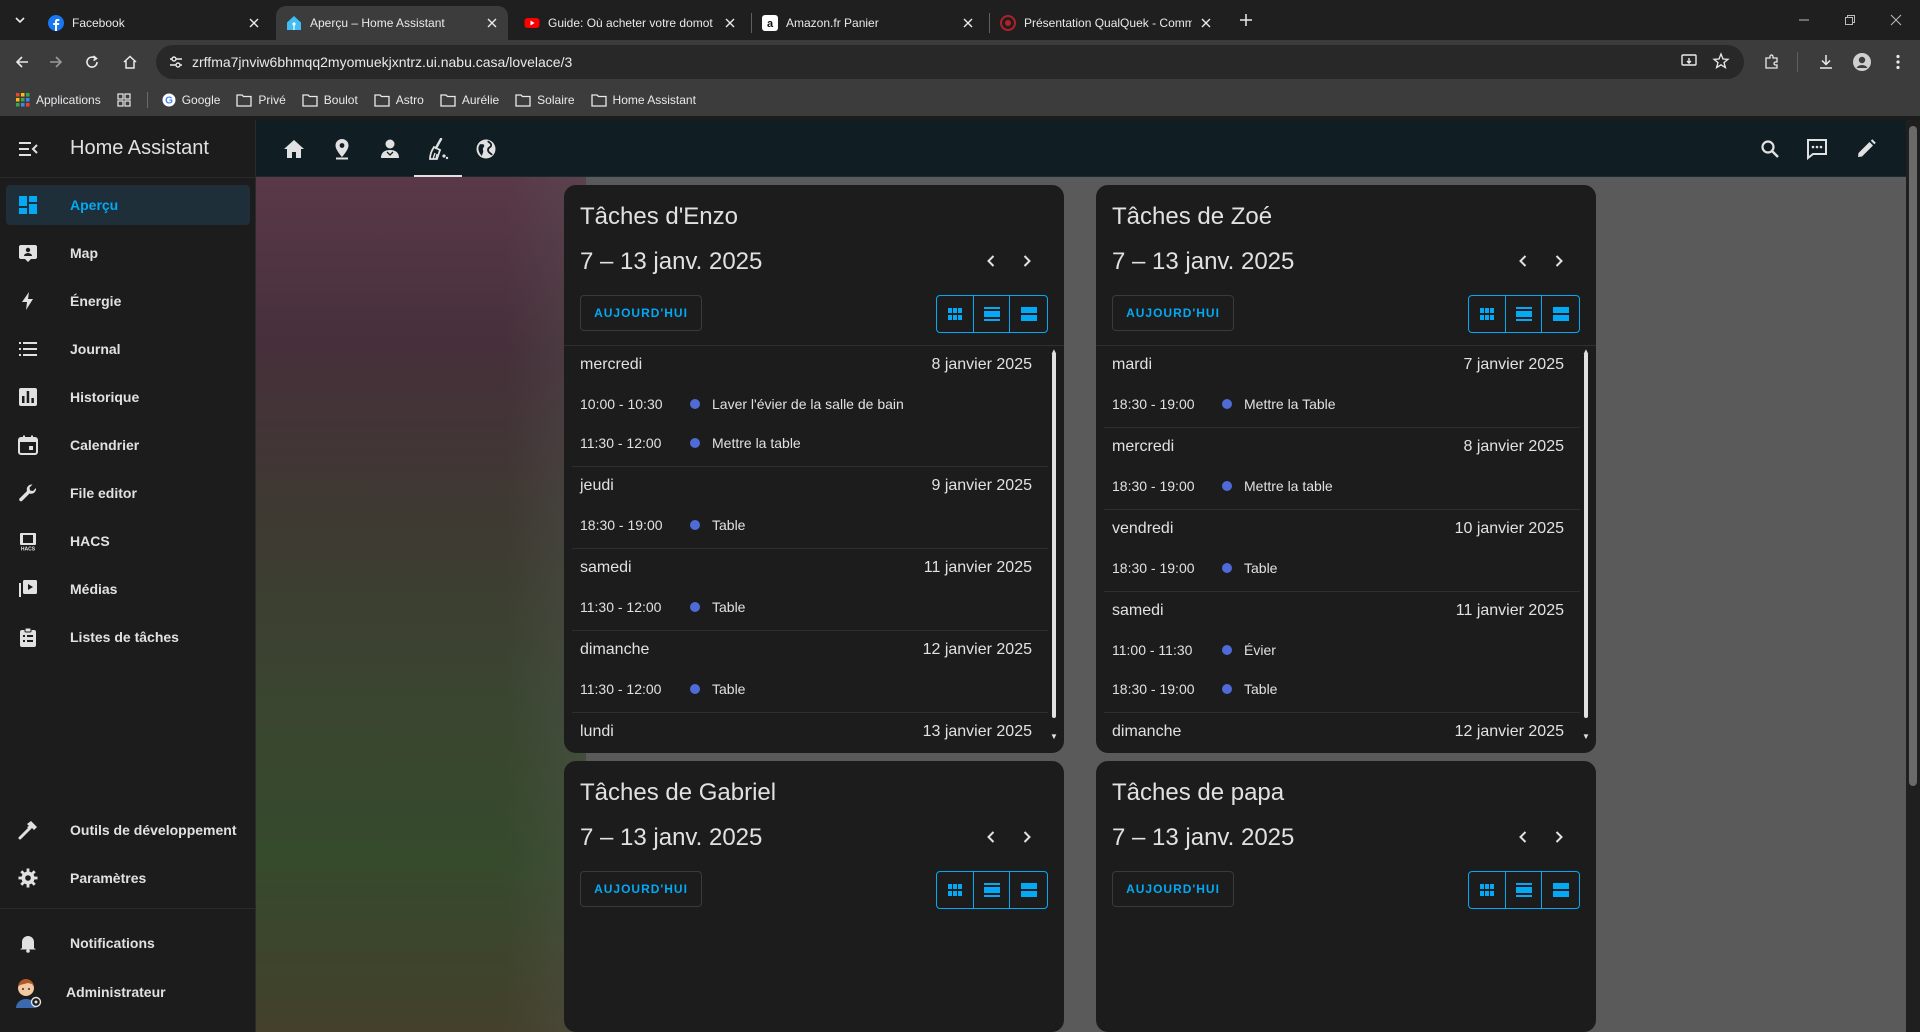 The image size is (1920, 1032). Describe the element at coordinates (28, 149) in the screenshot. I see `menu-open-icon` at that location.